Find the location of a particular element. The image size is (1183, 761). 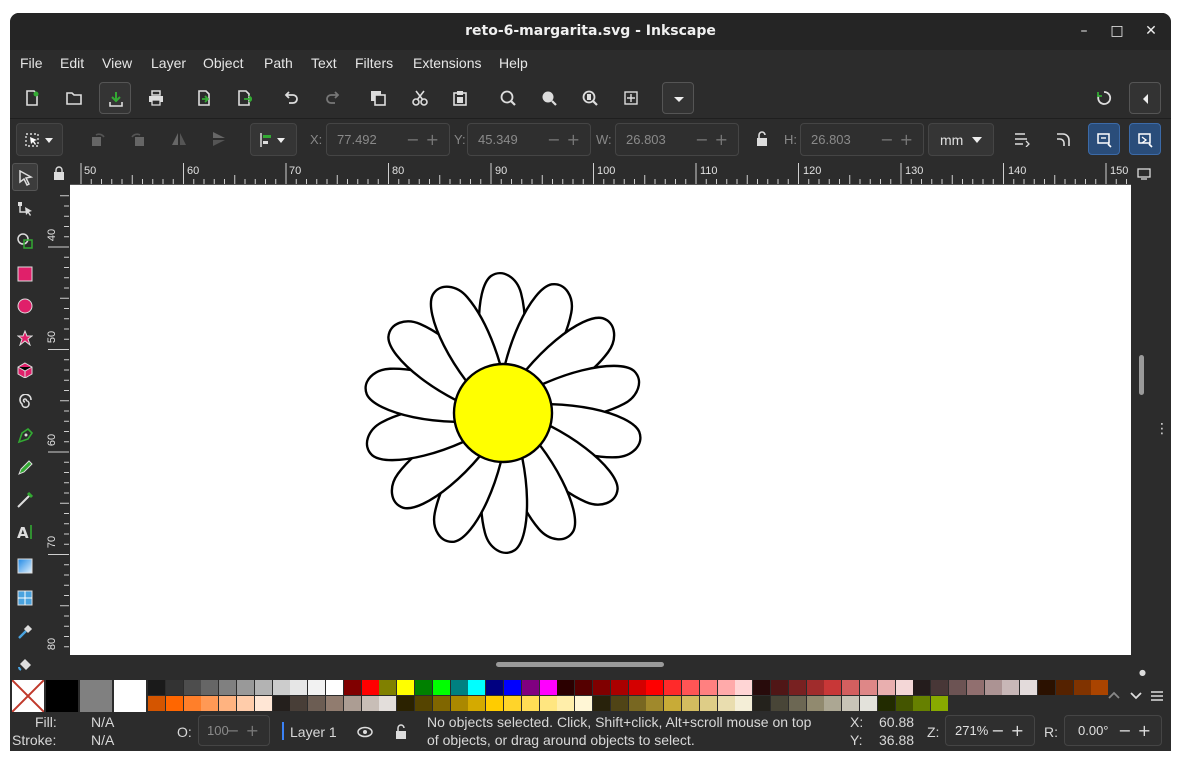

save-icon is located at coordinates (115, 98).